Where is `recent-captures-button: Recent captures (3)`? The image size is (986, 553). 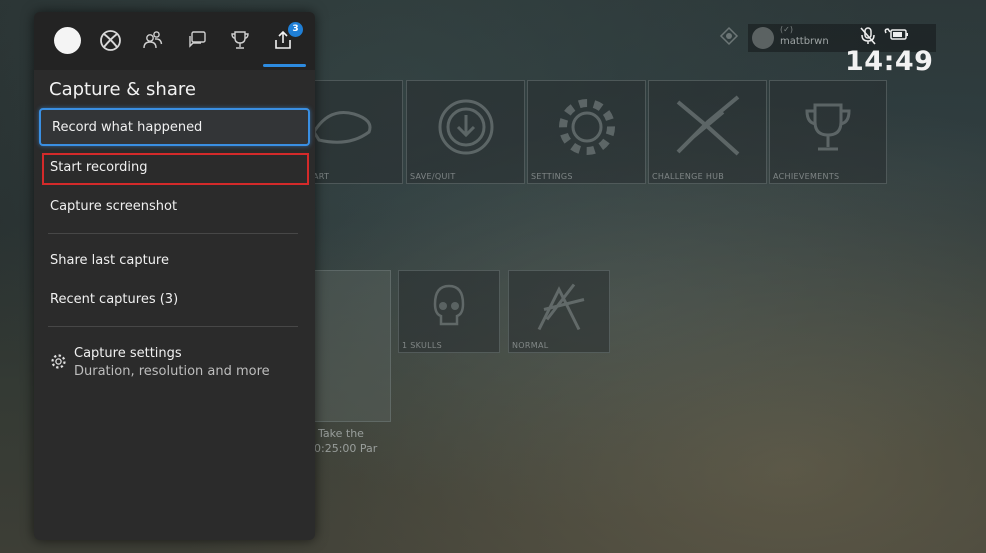 recent-captures-button: Recent captures (3) is located at coordinates (174, 299).